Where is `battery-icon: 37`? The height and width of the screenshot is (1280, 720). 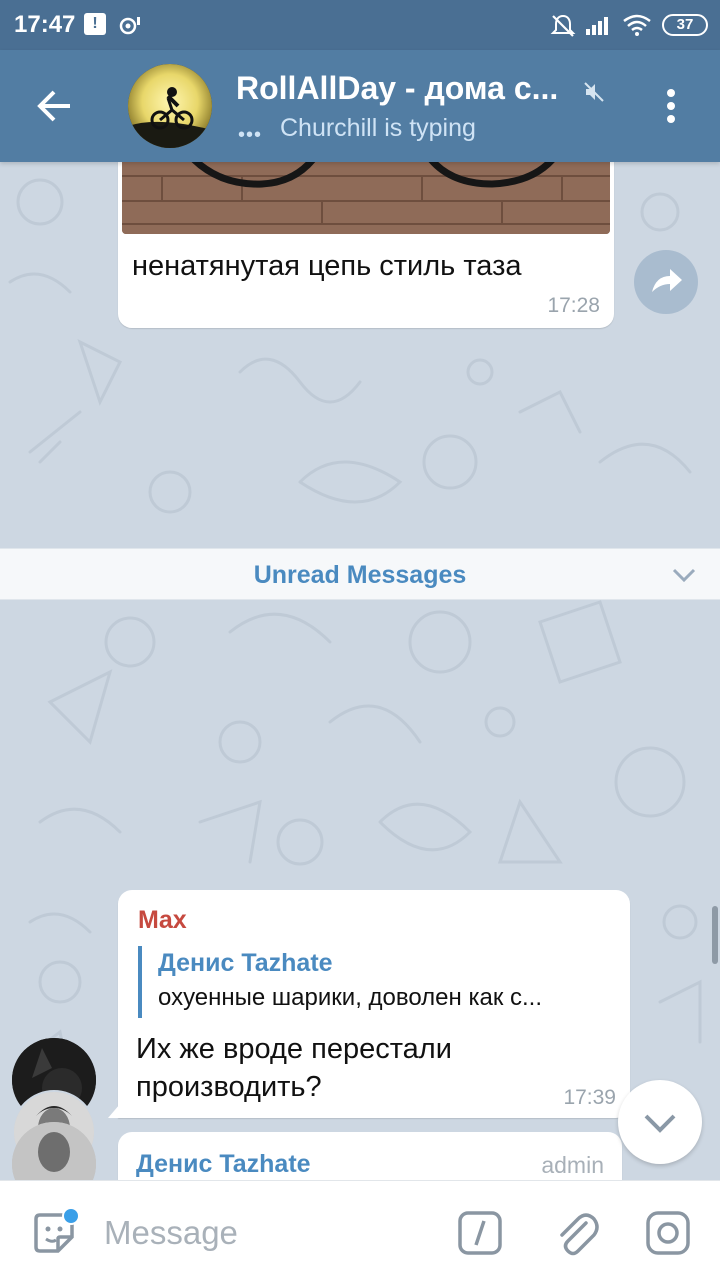
battery-icon: 37 is located at coordinates (685, 25).